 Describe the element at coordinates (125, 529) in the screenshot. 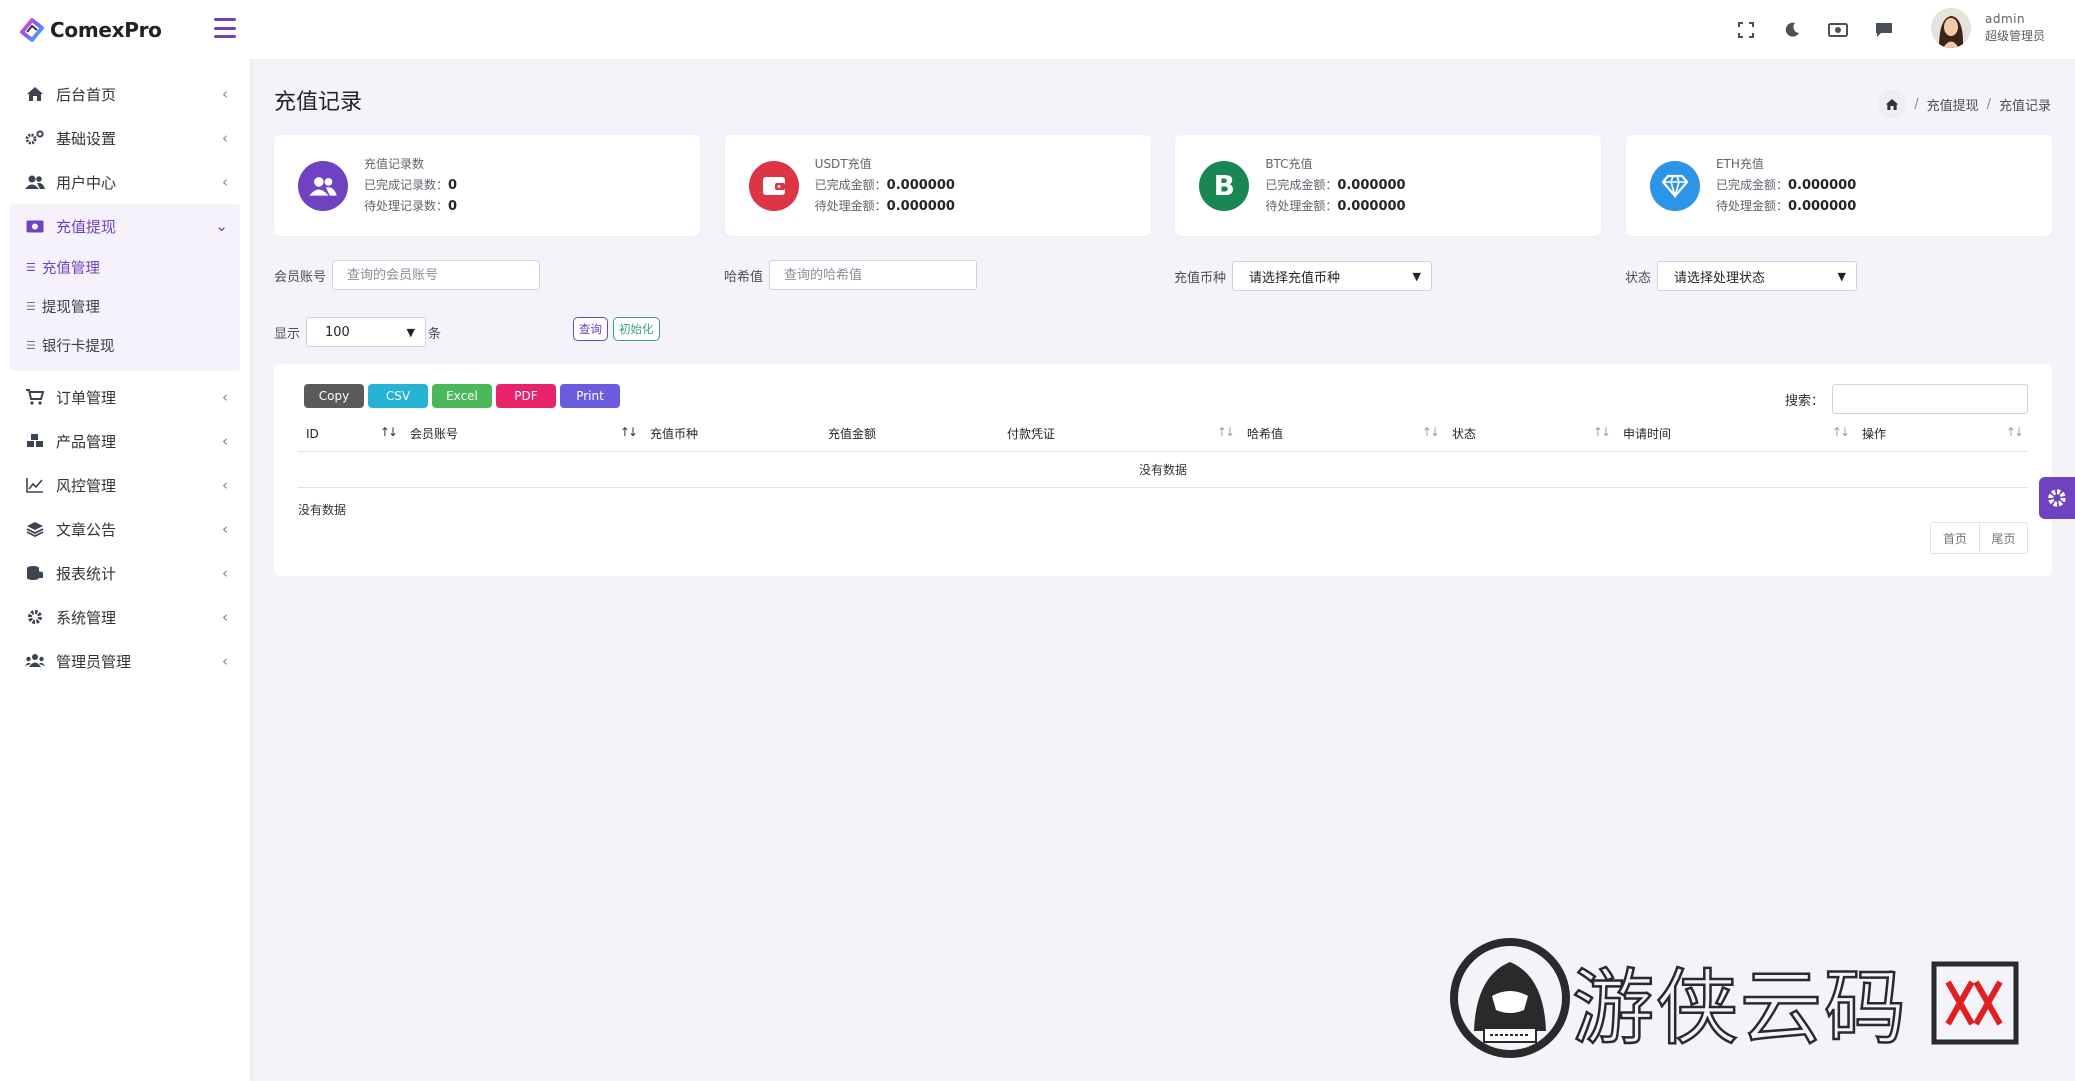

I see `sidebar-item-articles: 文章公告 ‹` at that location.